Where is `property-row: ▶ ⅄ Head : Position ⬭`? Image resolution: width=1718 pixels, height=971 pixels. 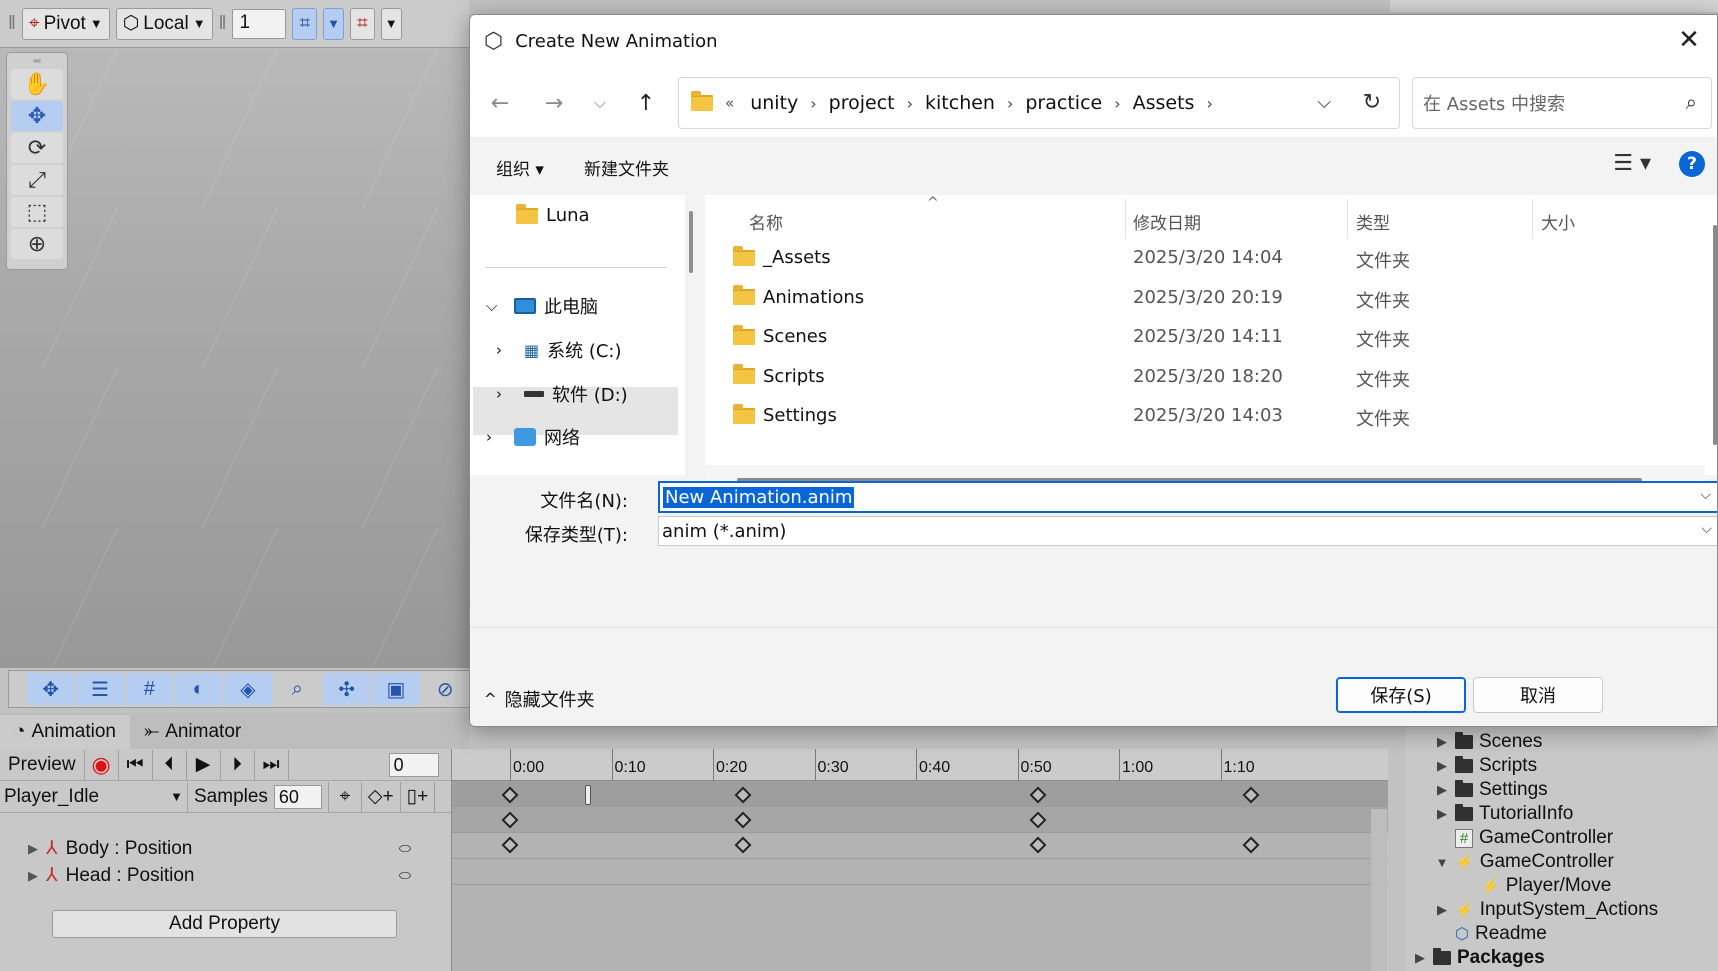
property-row: ▶ ⅄ Head : Position ⬭ is located at coordinates (225, 875).